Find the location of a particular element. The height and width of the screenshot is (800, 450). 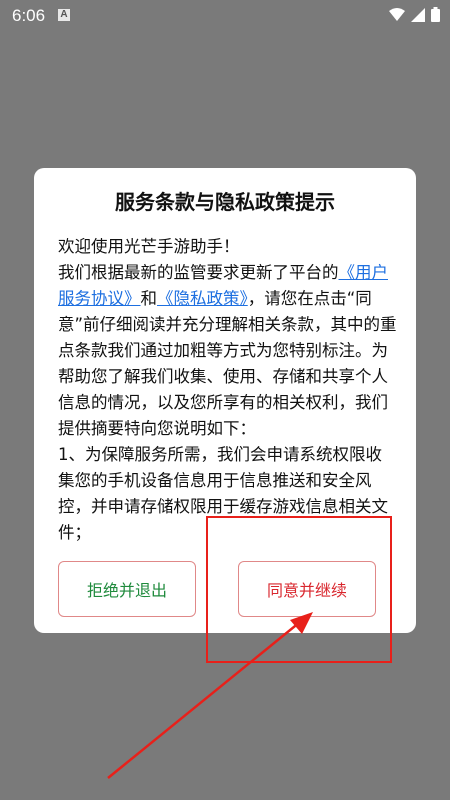

terms-text-before: 我们根据最新的监管要求更新了平台的 is located at coordinates (198, 272).